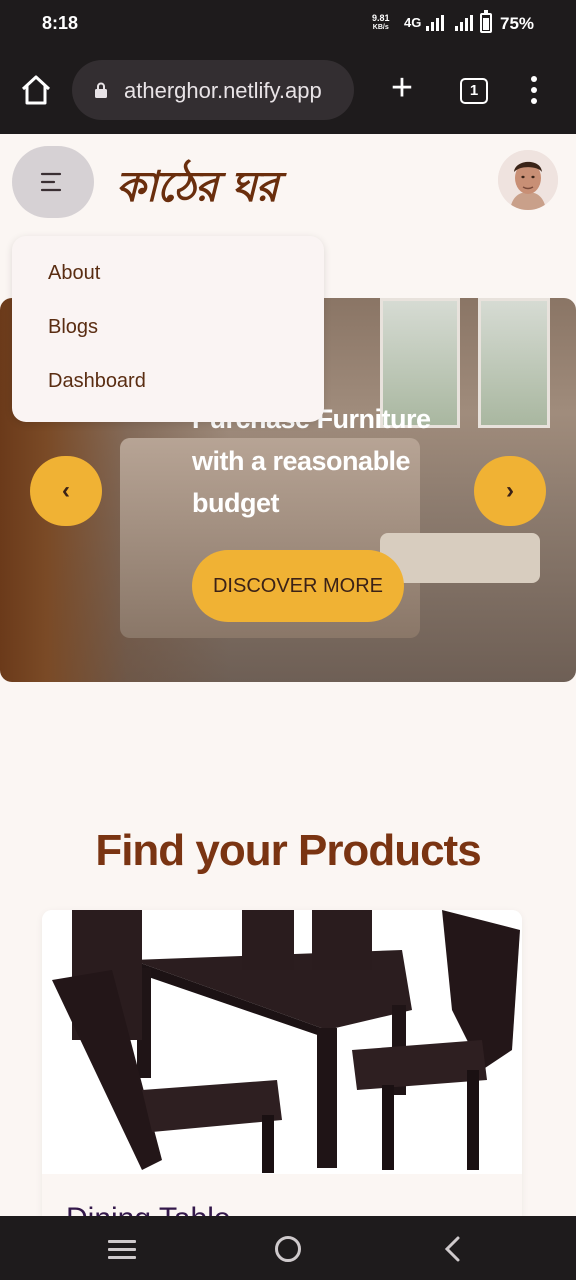 The width and height of the screenshot is (576, 1280). I want to click on network-speed-unit: KB/s, so click(380, 27).